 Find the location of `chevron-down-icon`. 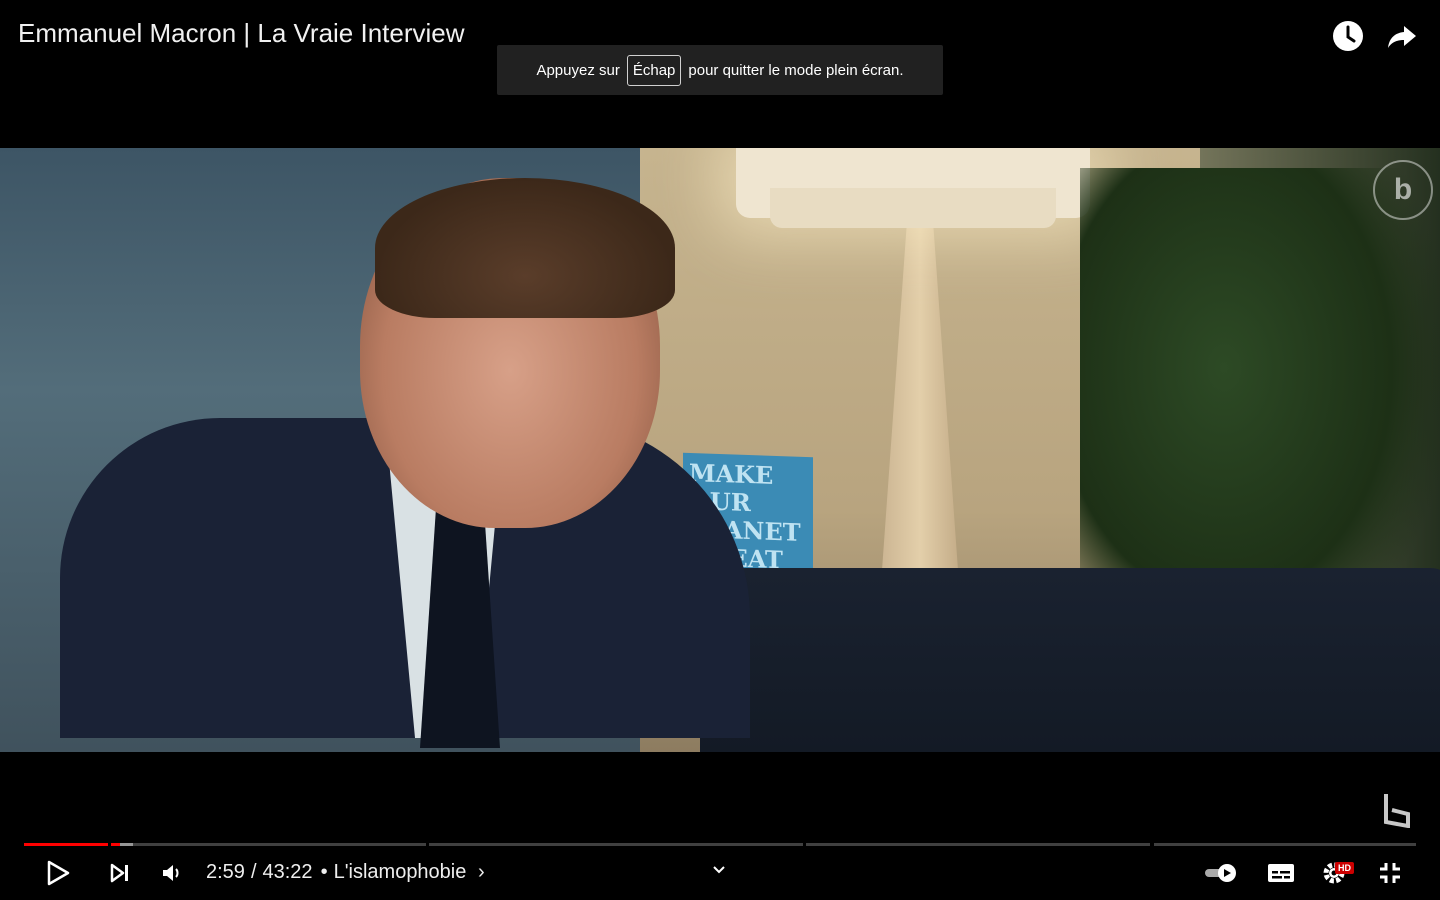

chevron-down-icon is located at coordinates (719, 870).